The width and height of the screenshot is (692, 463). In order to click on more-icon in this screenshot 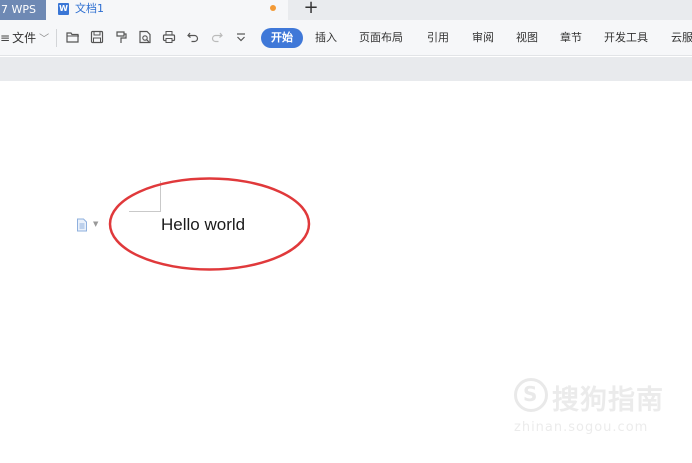, I will do `click(241, 37)`.